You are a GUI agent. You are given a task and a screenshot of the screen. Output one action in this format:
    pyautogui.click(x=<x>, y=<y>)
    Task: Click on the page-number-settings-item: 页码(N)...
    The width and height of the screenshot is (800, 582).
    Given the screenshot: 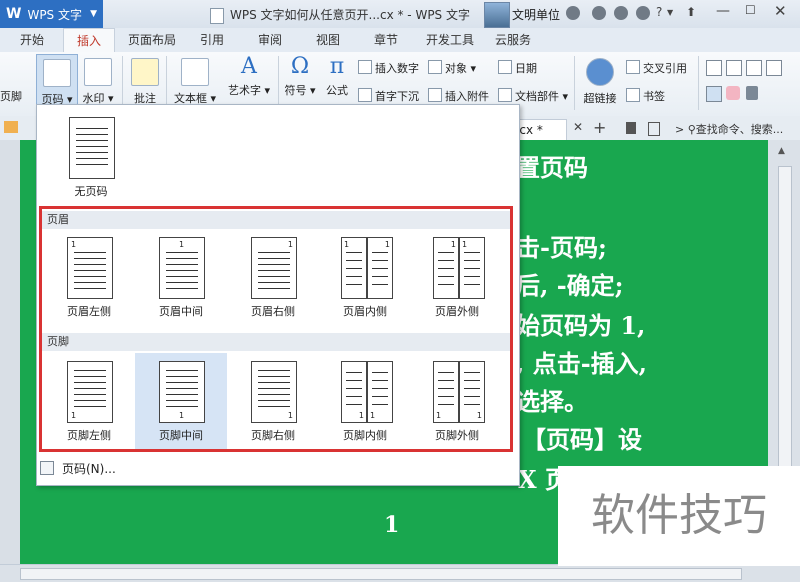 What is the action you would take?
    pyautogui.click(x=78, y=468)
    